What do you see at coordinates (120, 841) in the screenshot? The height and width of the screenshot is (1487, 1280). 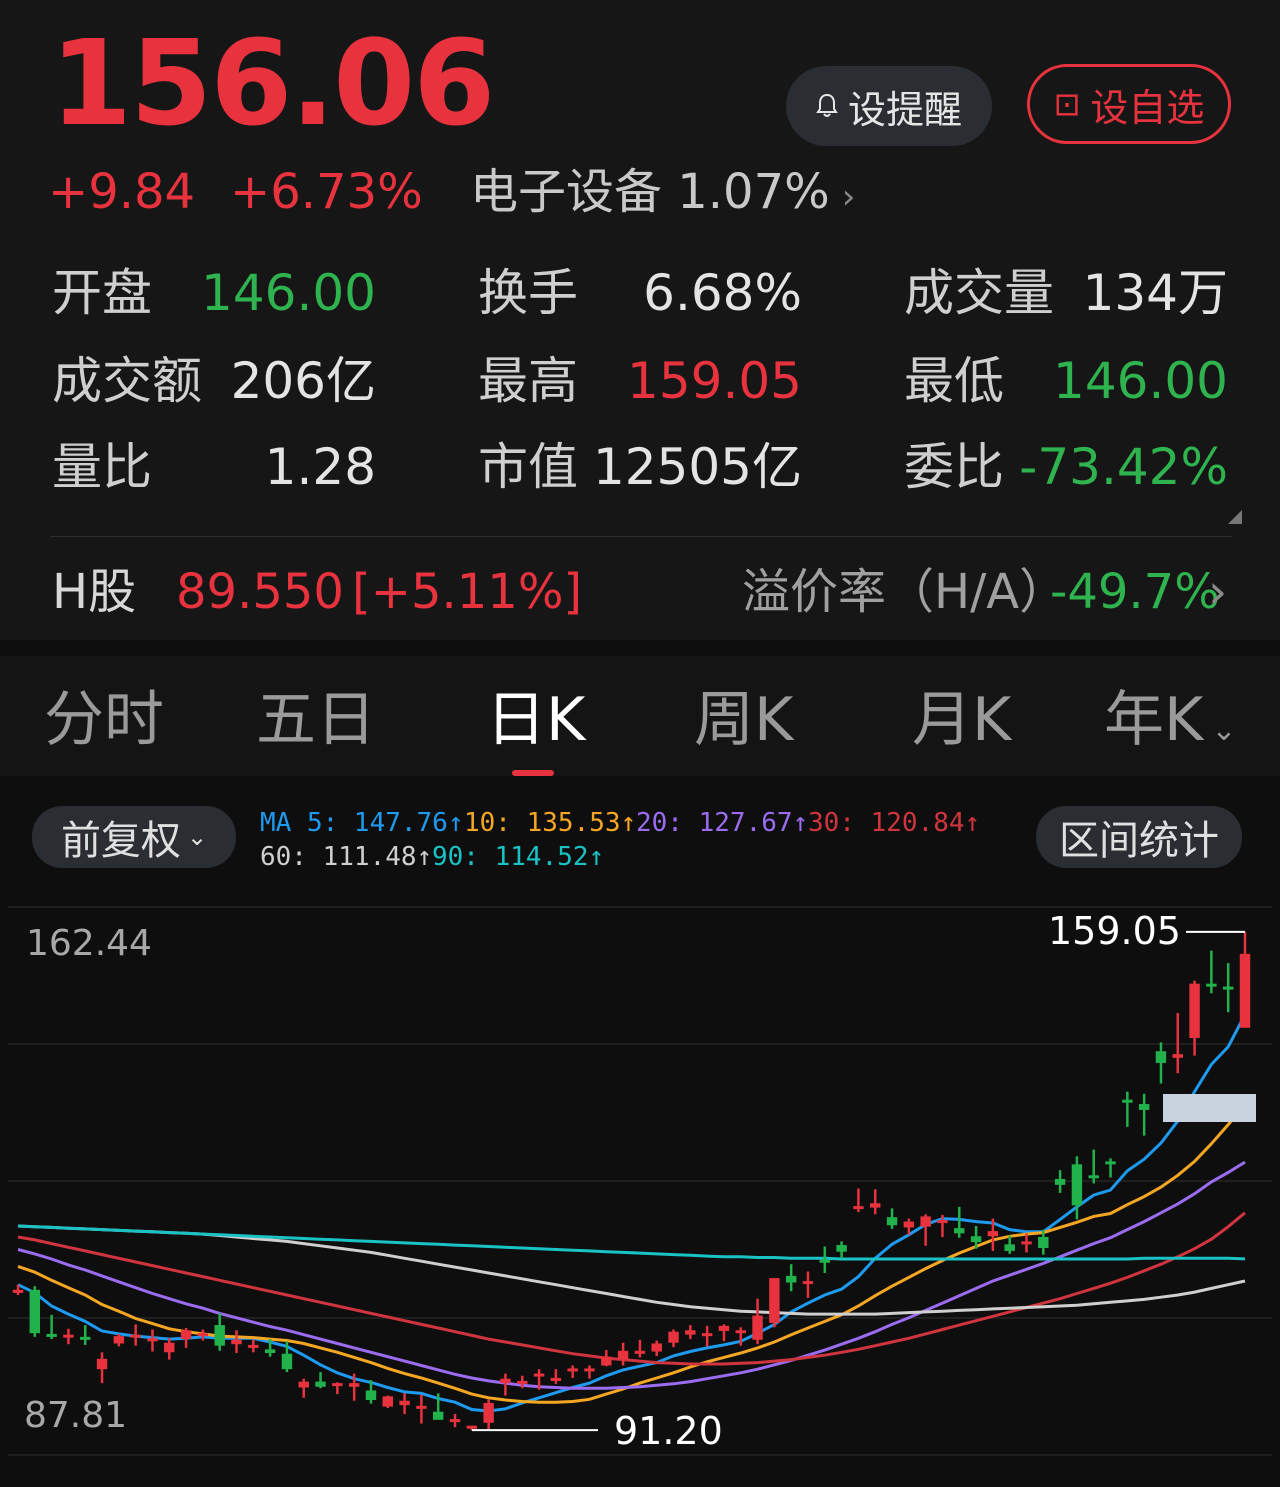 I see `adjust-label: 前复权` at bounding box center [120, 841].